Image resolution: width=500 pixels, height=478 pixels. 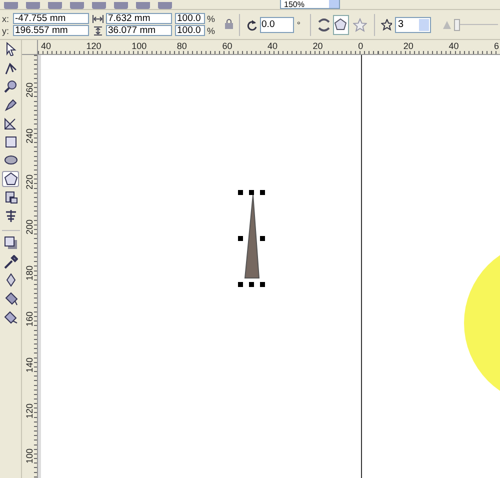 What do you see at coordinates (51, 18) in the screenshot?
I see `x-field: -47.755 mm` at bounding box center [51, 18].